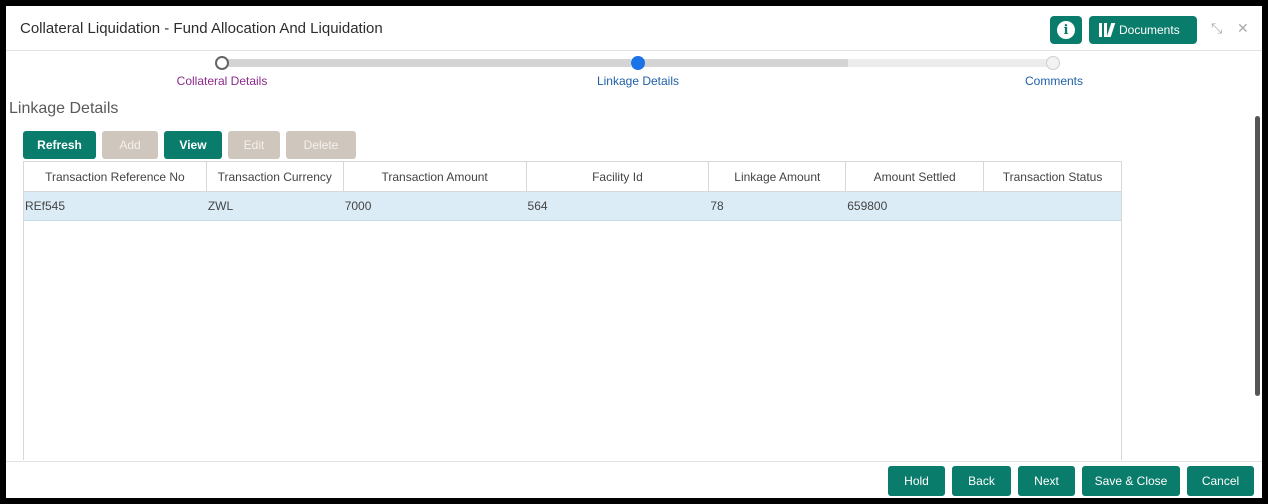 Image resolution: width=1268 pixels, height=504 pixels. What do you see at coordinates (1053, 63) in the screenshot?
I see `step-dot-comments` at bounding box center [1053, 63].